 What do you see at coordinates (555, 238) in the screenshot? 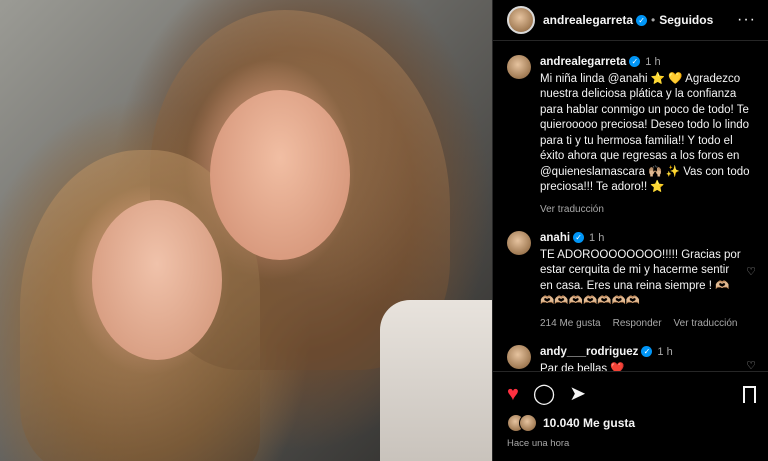
I see `comment-username: anahi` at bounding box center [555, 238].